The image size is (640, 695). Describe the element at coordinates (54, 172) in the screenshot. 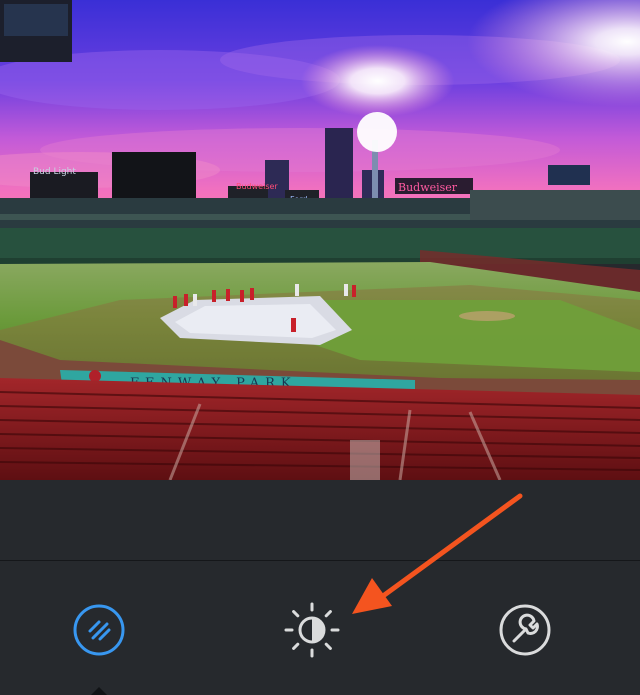

I see `bud-light-sign: Bud Light` at that location.